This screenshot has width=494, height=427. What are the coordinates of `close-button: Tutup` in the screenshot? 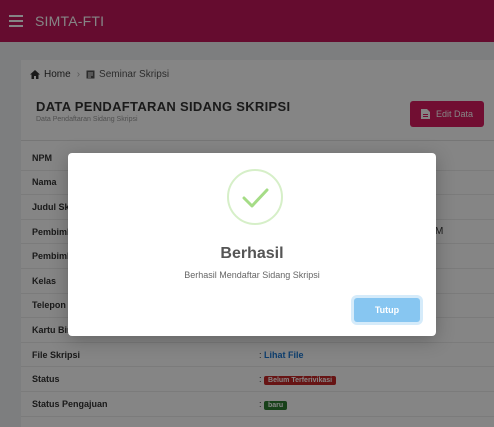 It's located at (387, 310).